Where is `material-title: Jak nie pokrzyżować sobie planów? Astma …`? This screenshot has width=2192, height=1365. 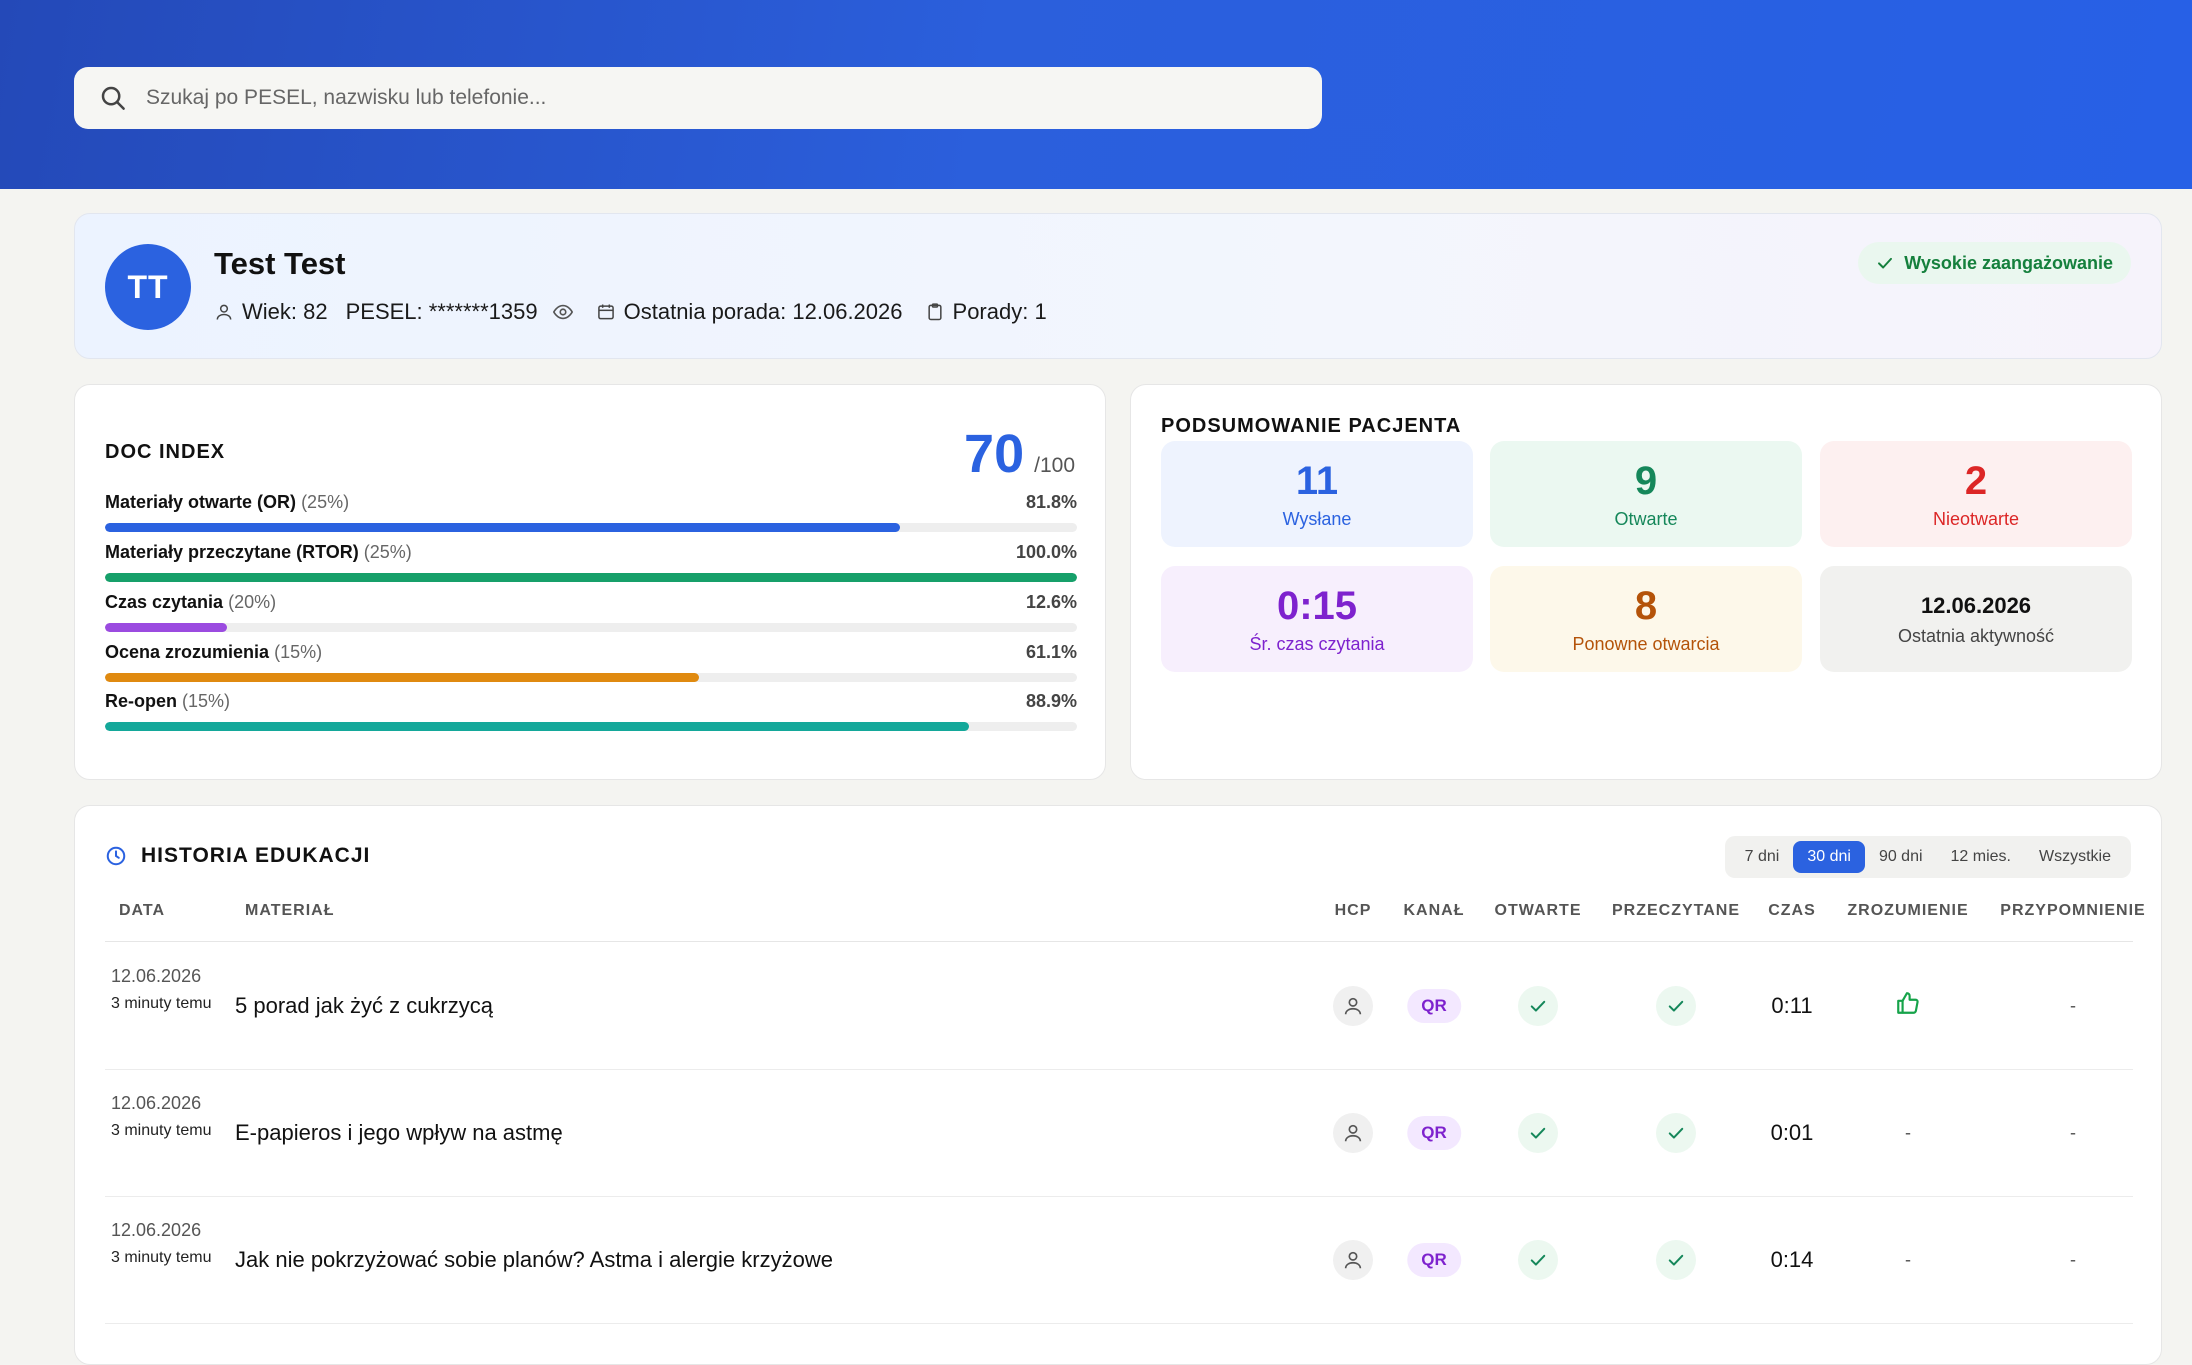
material-title: Jak nie pokrzyżować sobie planów? Astma … is located at coordinates (534, 1260).